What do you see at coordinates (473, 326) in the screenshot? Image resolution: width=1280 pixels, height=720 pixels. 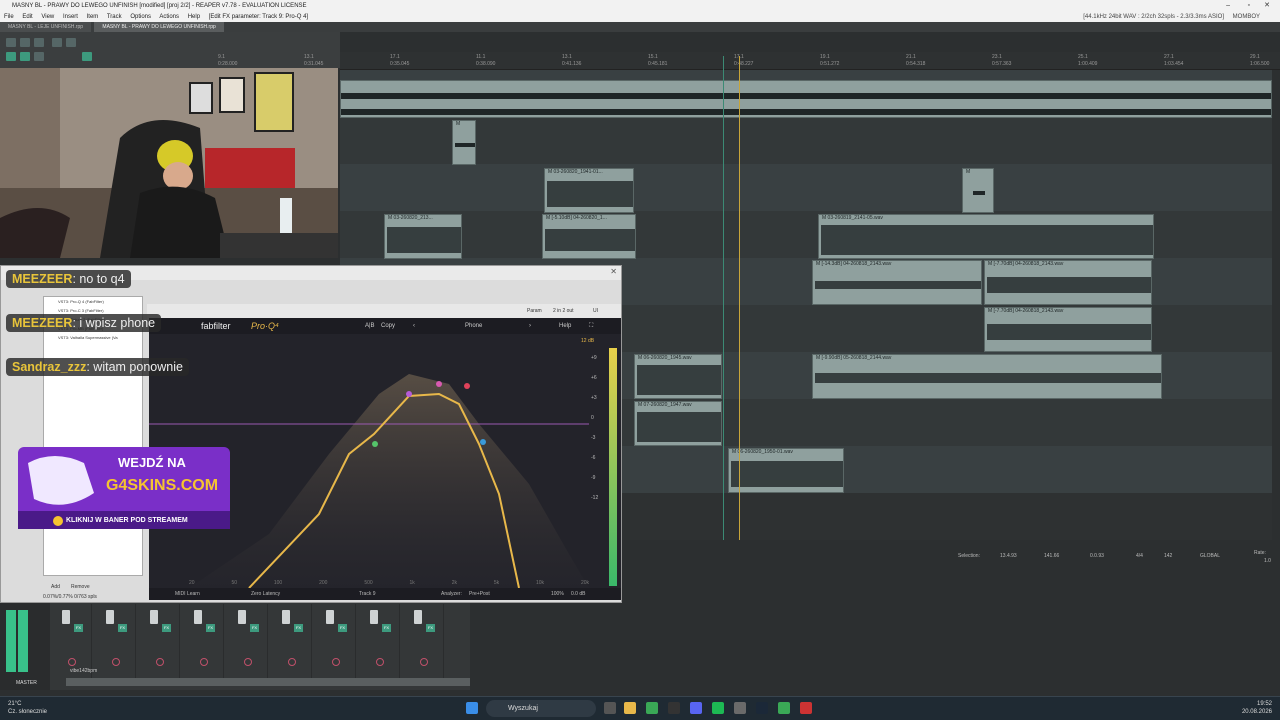 I see `preset-name: Phone` at bounding box center [473, 326].